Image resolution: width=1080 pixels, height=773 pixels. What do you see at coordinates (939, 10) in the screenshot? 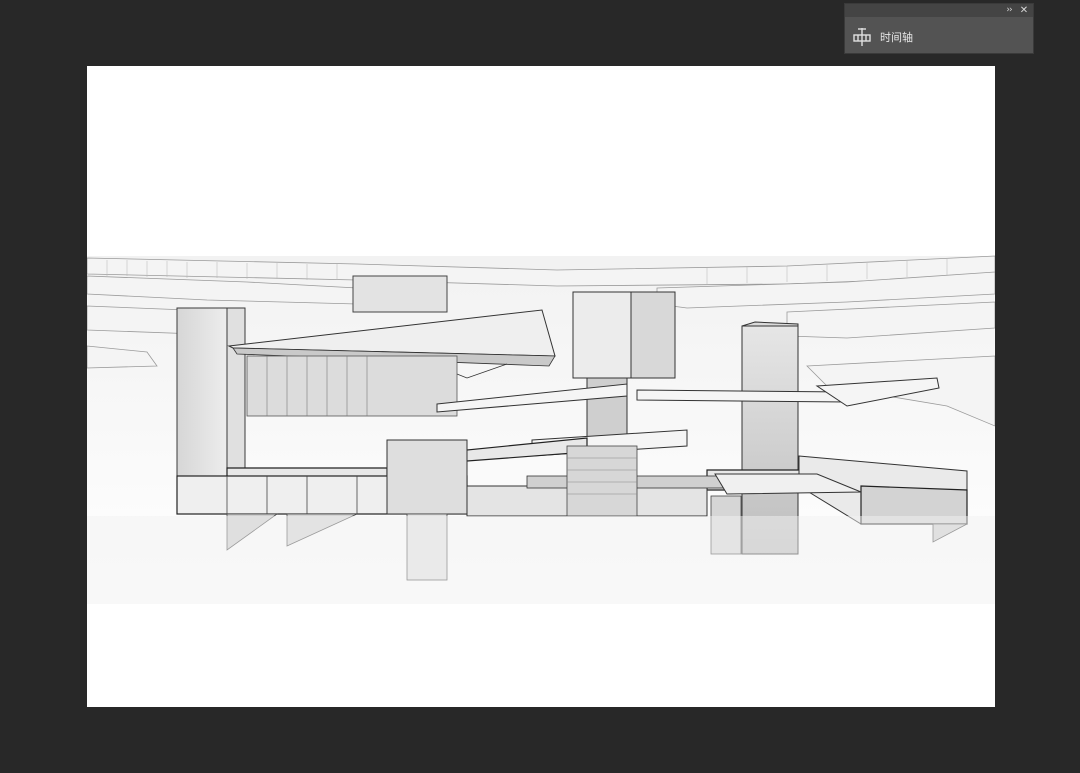
I see `panel-header: ›› ✕` at bounding box center [939, 10].